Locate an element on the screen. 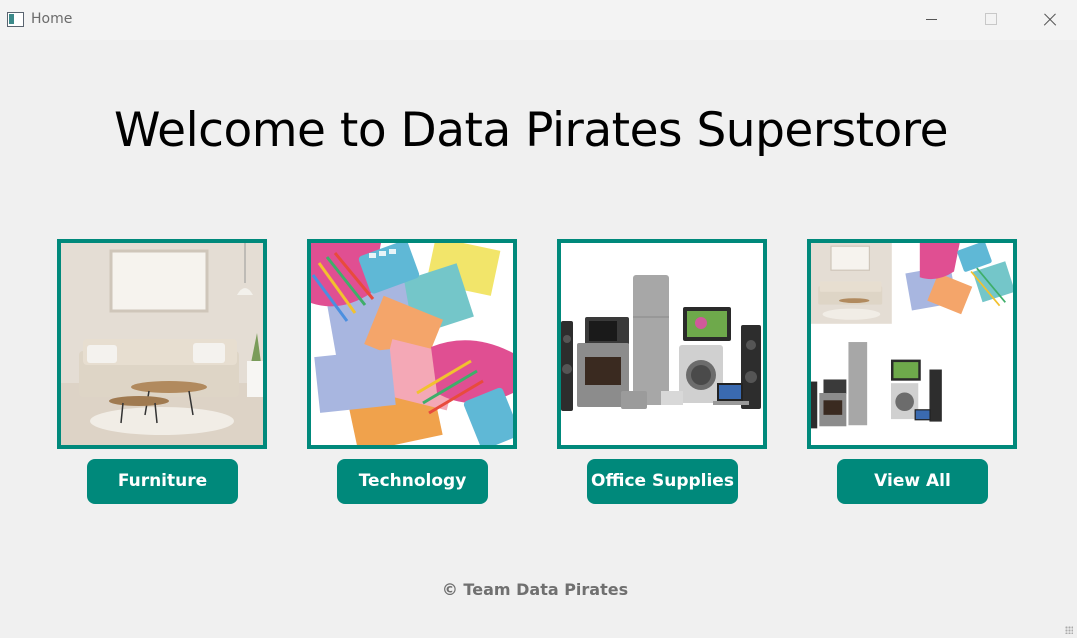 The height and width of the screenshot is (638, 1077). furniture-image is located at coordinates (162, 344).